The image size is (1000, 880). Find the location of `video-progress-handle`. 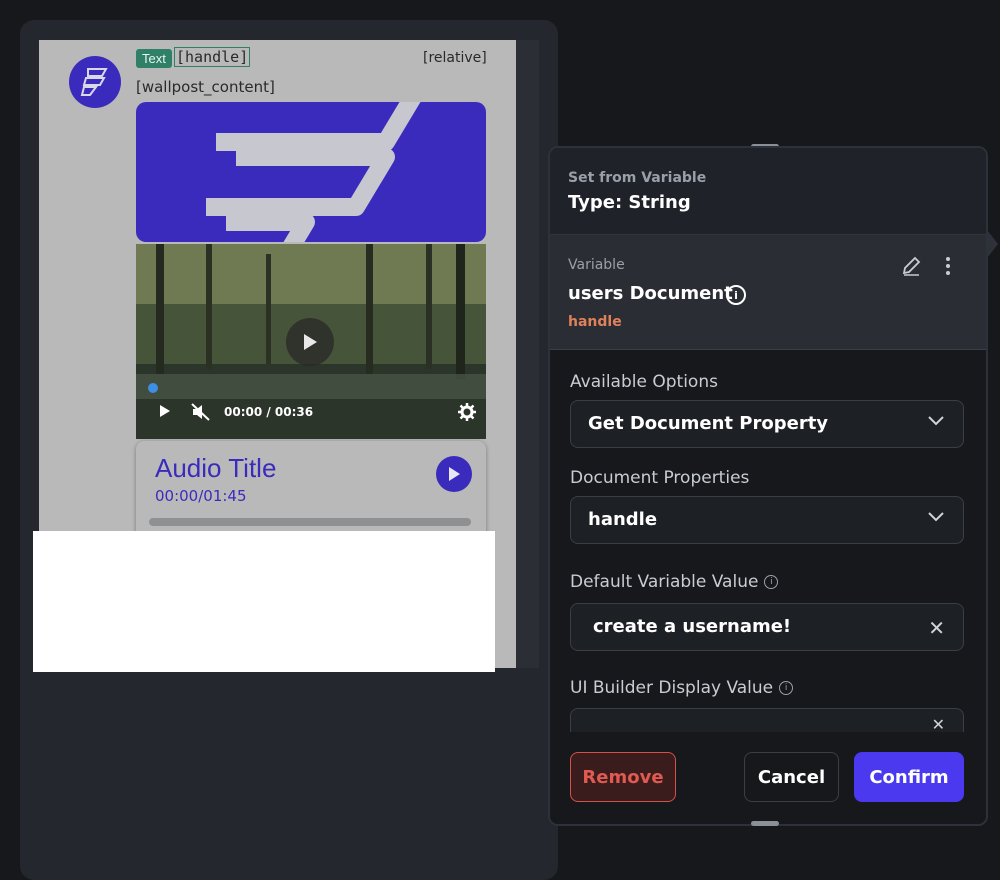

video-progress-handle is located at coordinates (153, 388).